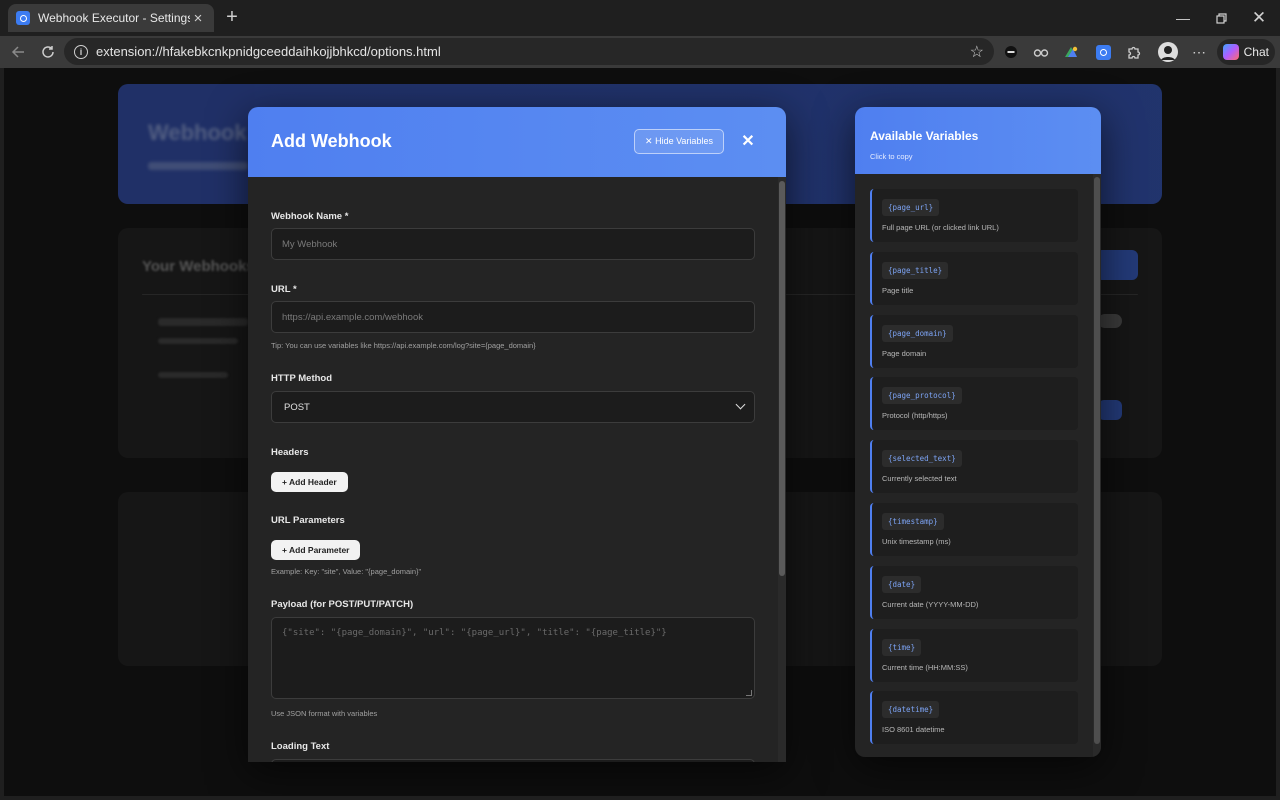  I want to click on back-arrow-icon, so click(18, 52).